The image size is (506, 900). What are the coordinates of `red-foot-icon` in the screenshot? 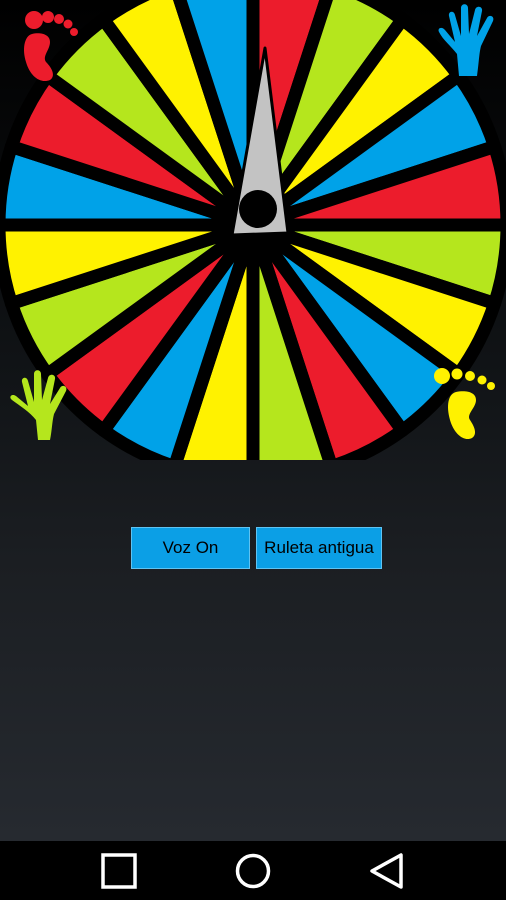 It's located at (51, 46).